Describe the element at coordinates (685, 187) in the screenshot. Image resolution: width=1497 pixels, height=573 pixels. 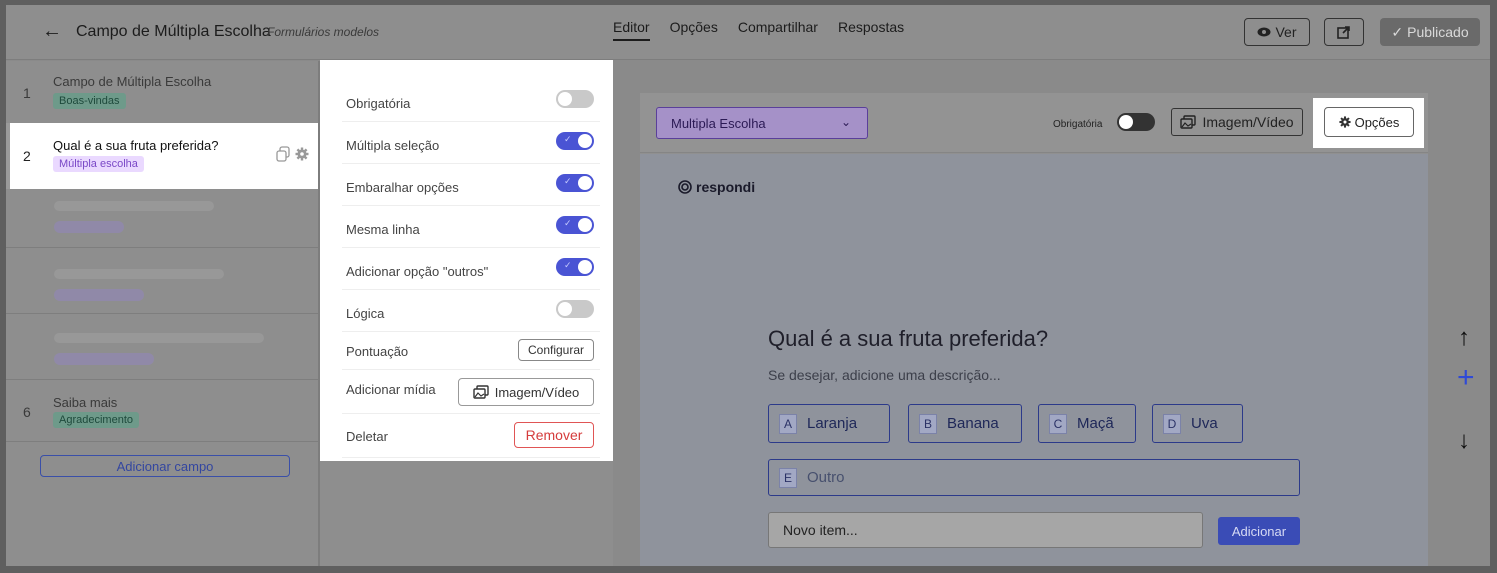
I see `logo-spiral-icon` at that location.